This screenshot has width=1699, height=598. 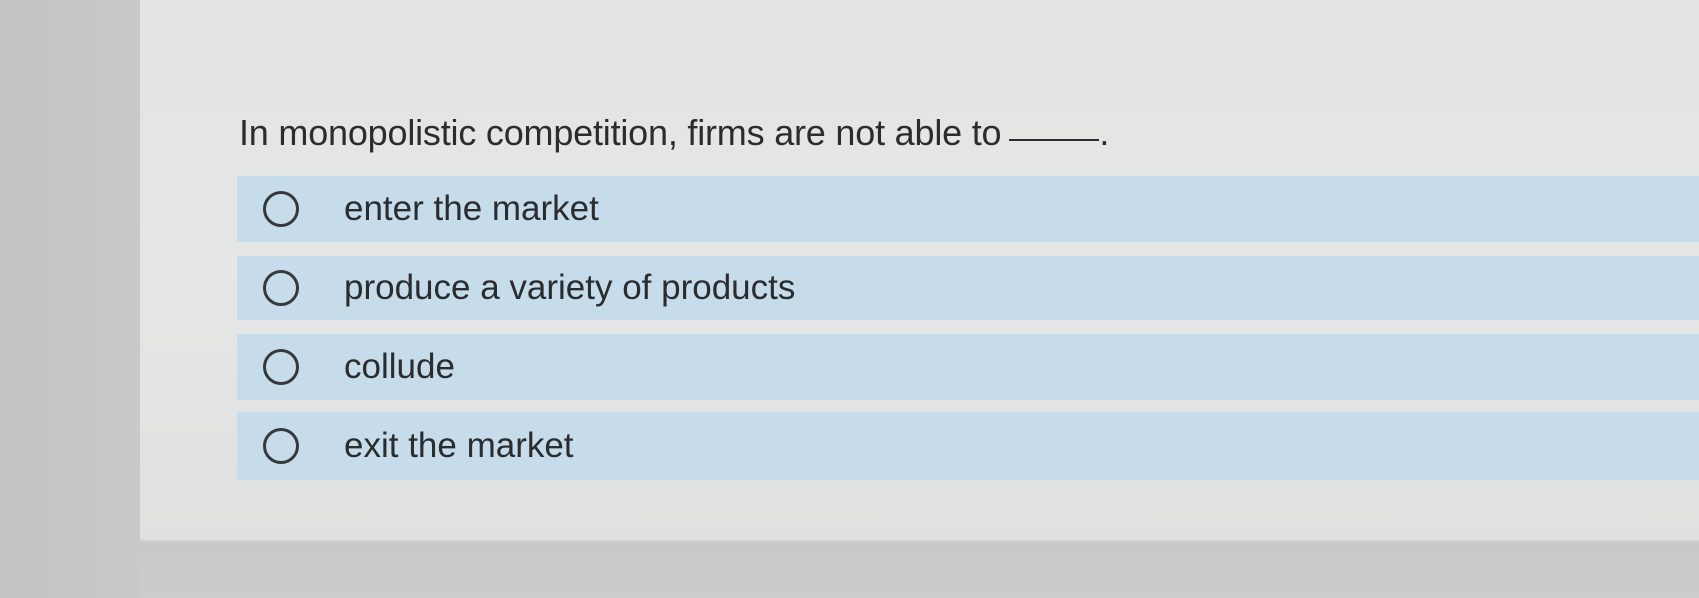 I want to click on option-label: exit the market, so click(x=459, y=445).